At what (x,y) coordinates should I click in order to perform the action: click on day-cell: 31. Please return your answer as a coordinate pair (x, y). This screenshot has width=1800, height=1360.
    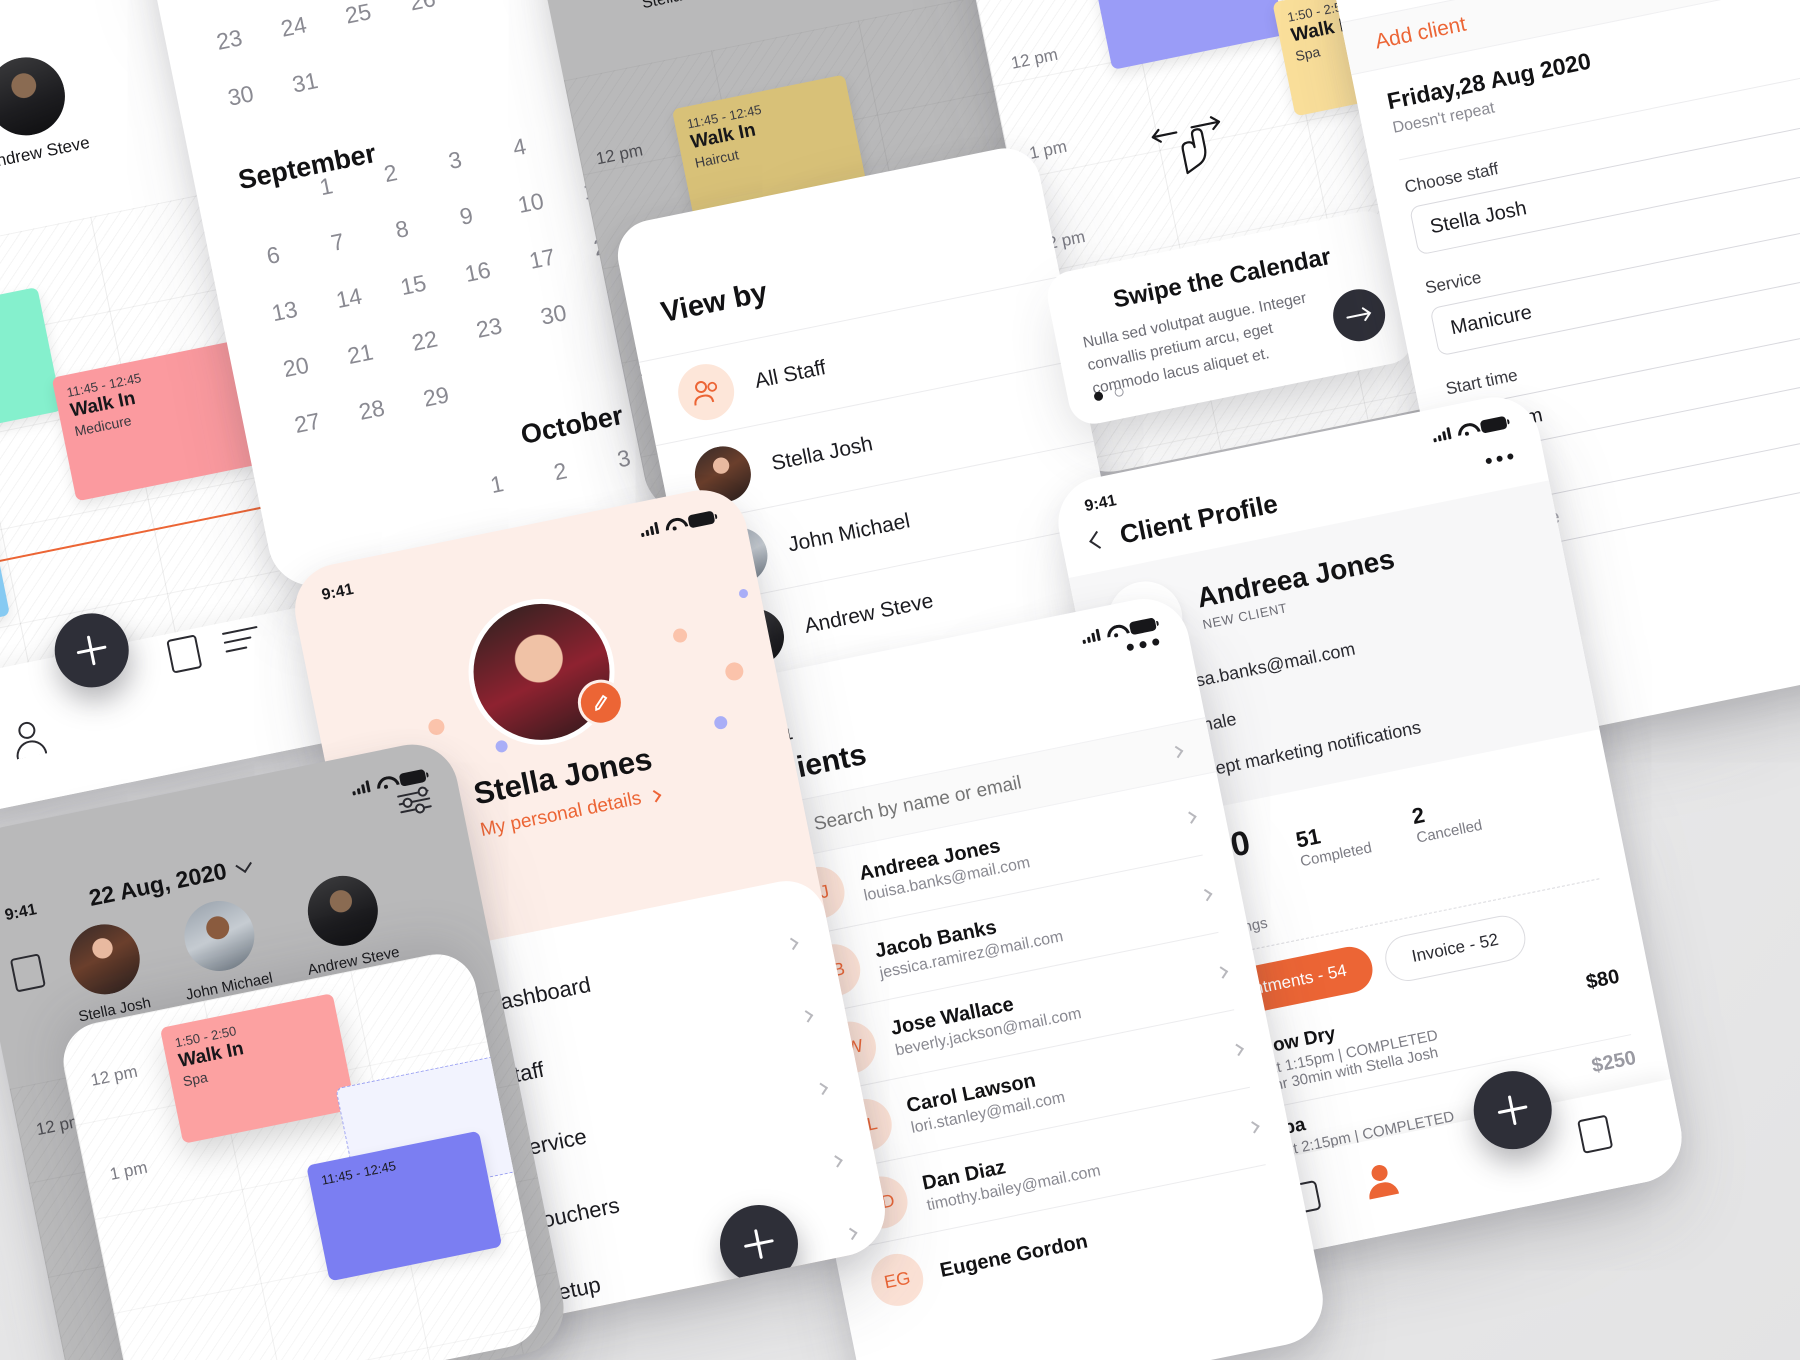
    Looking at the image, I should click on (305, 83).